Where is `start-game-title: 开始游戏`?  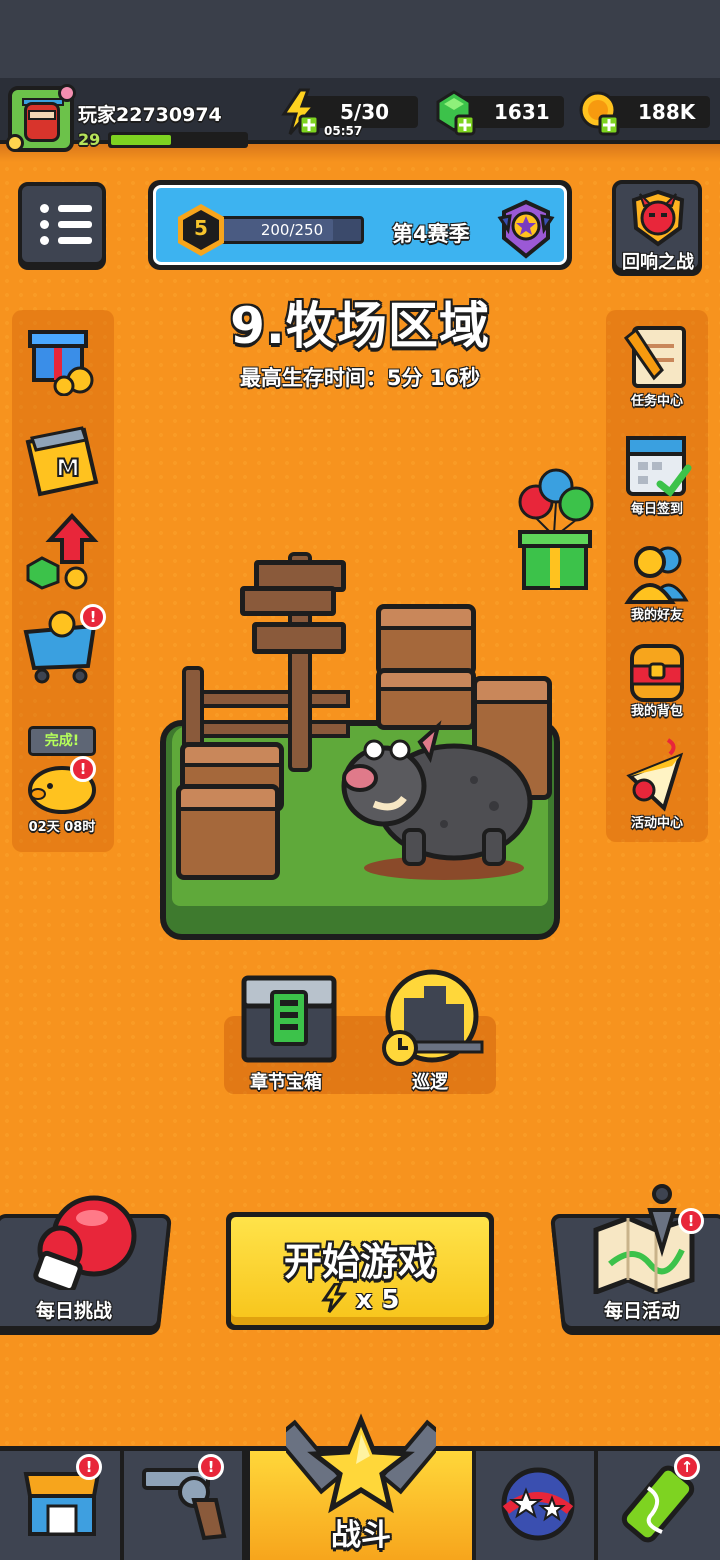 start-game-title: 开始游戏 is located at coordinates (359, 1262).